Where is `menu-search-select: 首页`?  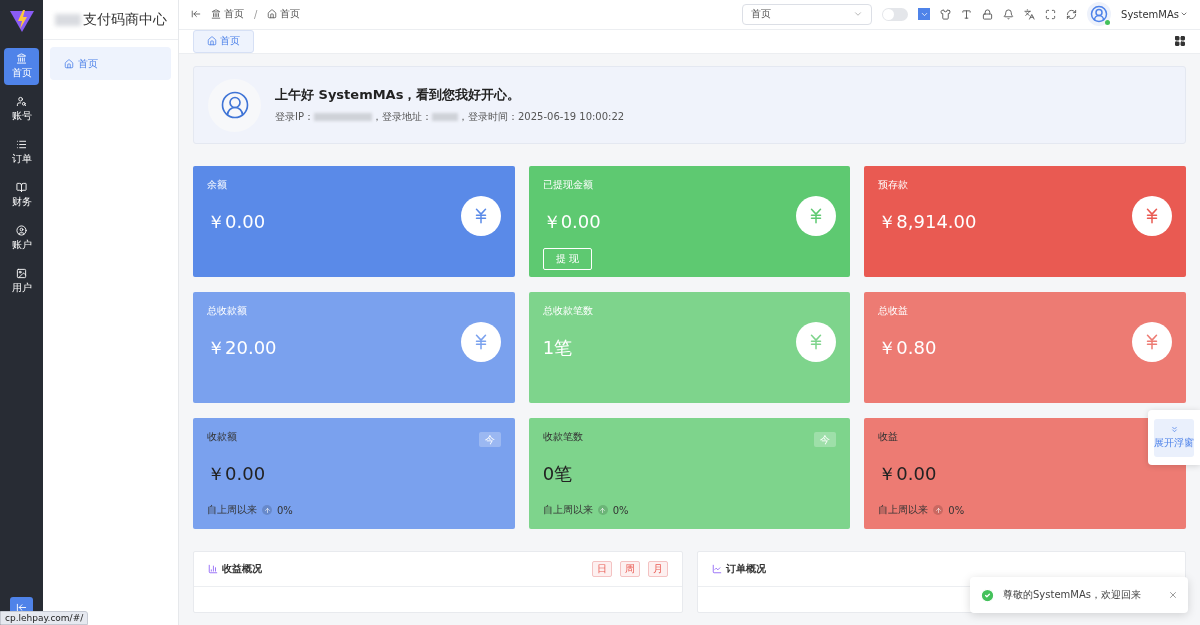
menu-search-select: 首页 is located at coordinates (807, 14).